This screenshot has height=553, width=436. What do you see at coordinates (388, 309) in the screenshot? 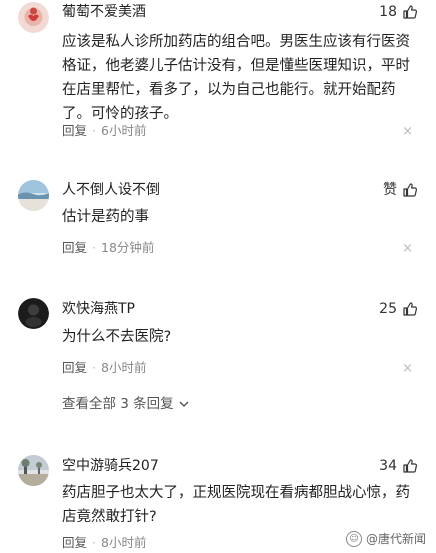
I see `like-count: 25` at bounding box center [388, 309].